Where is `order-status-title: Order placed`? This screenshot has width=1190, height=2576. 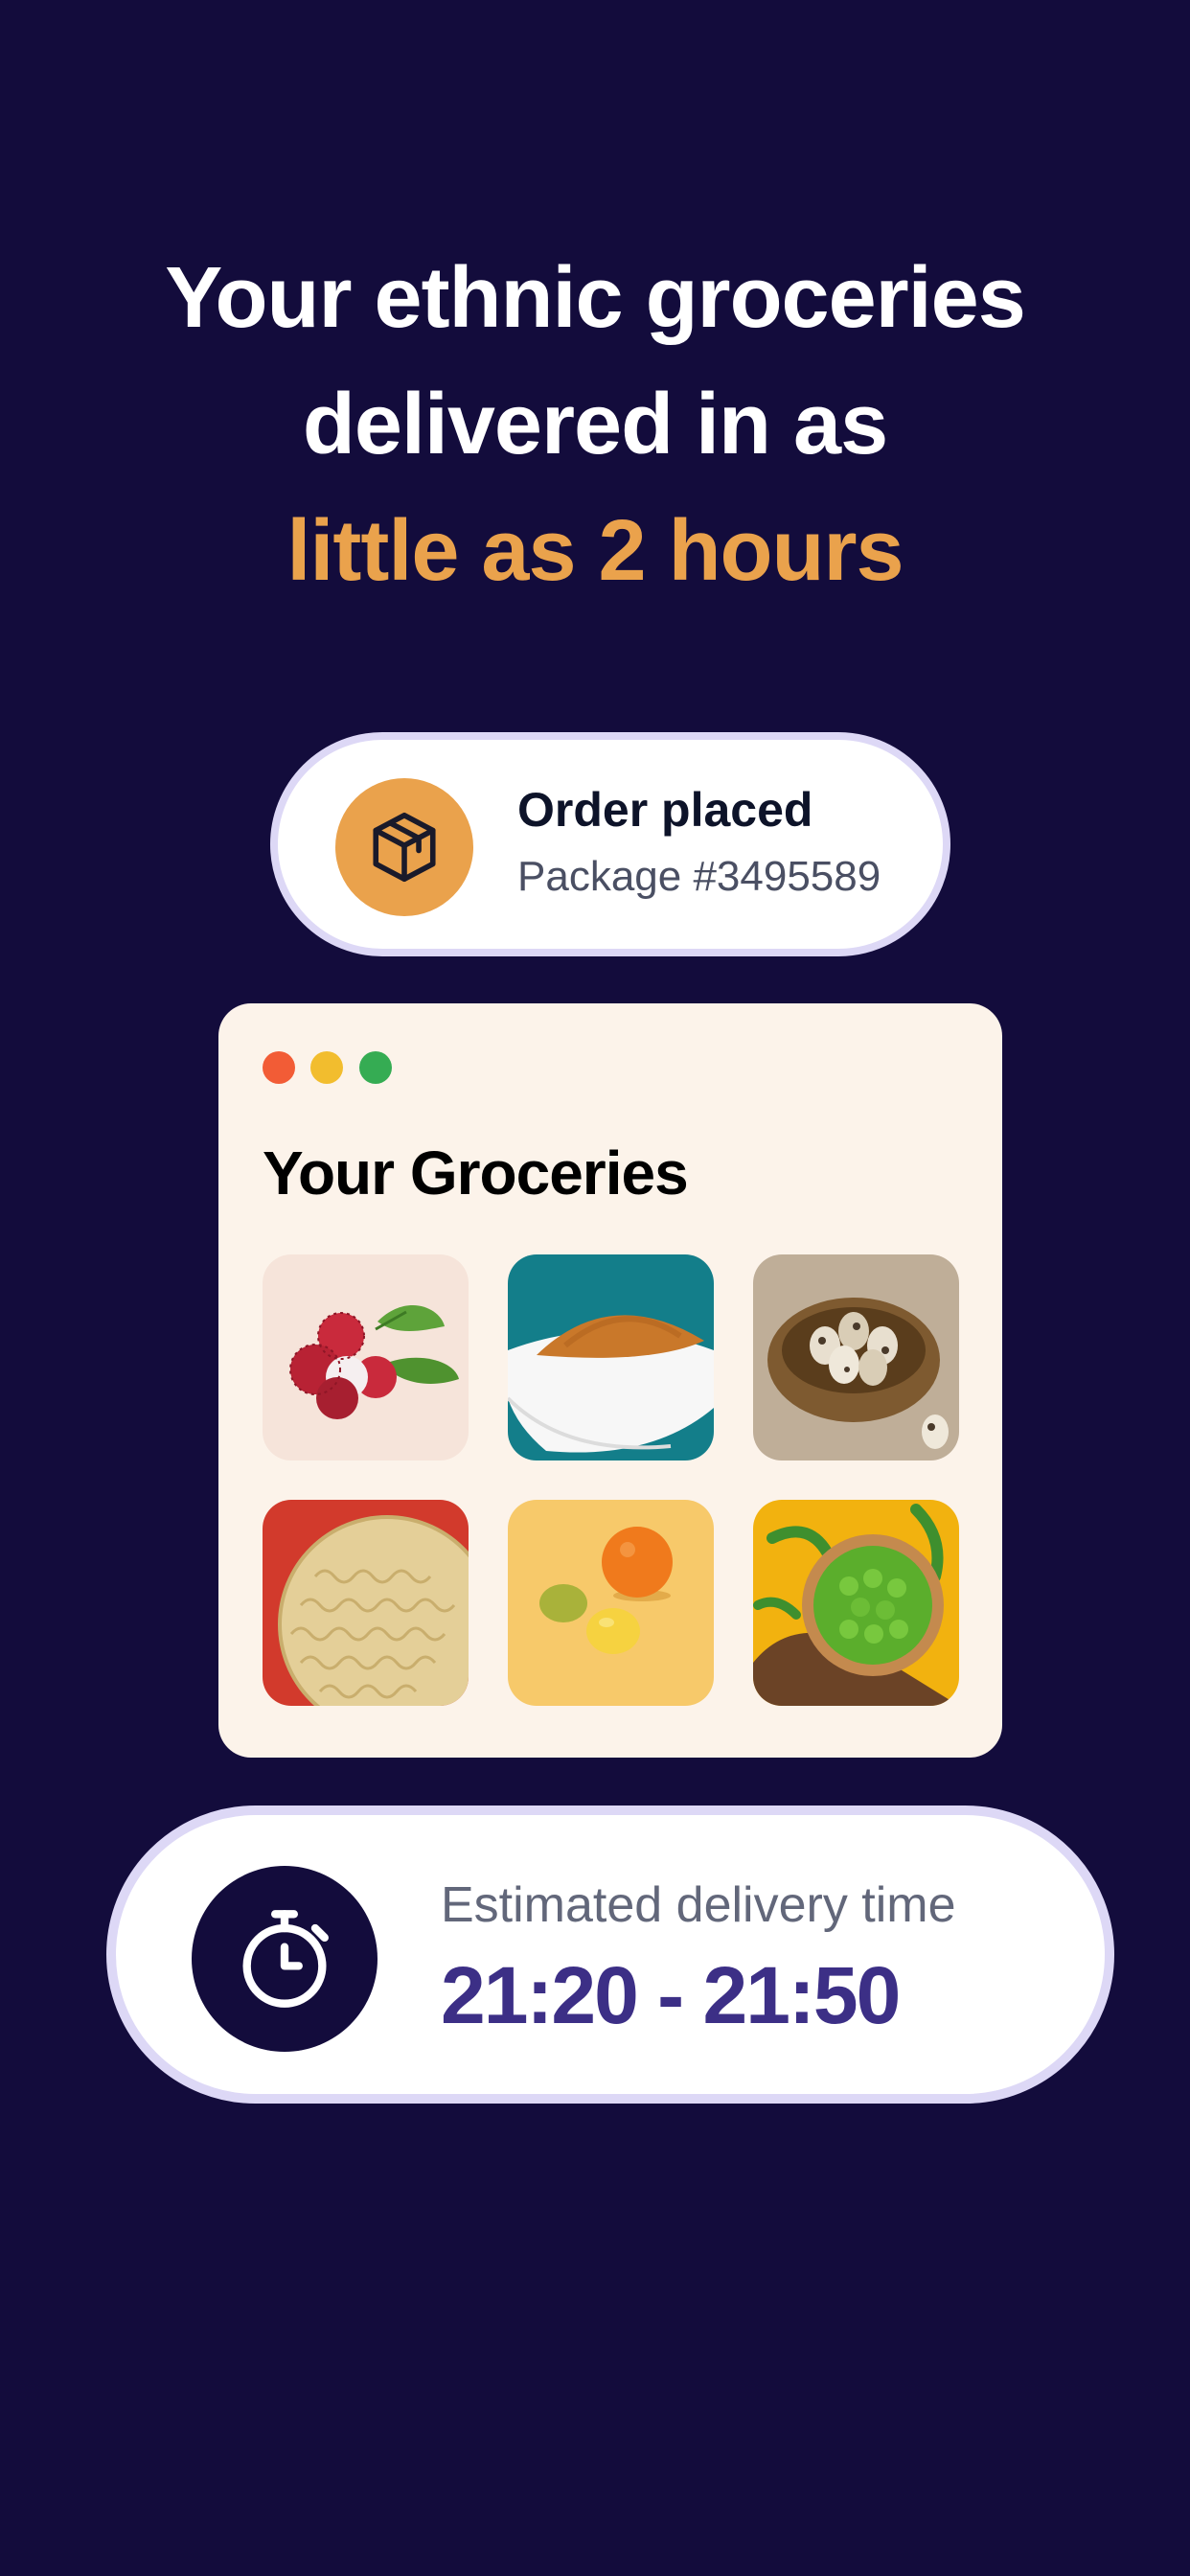
order-status-title: Order placed is located at coordinates (665, 810).